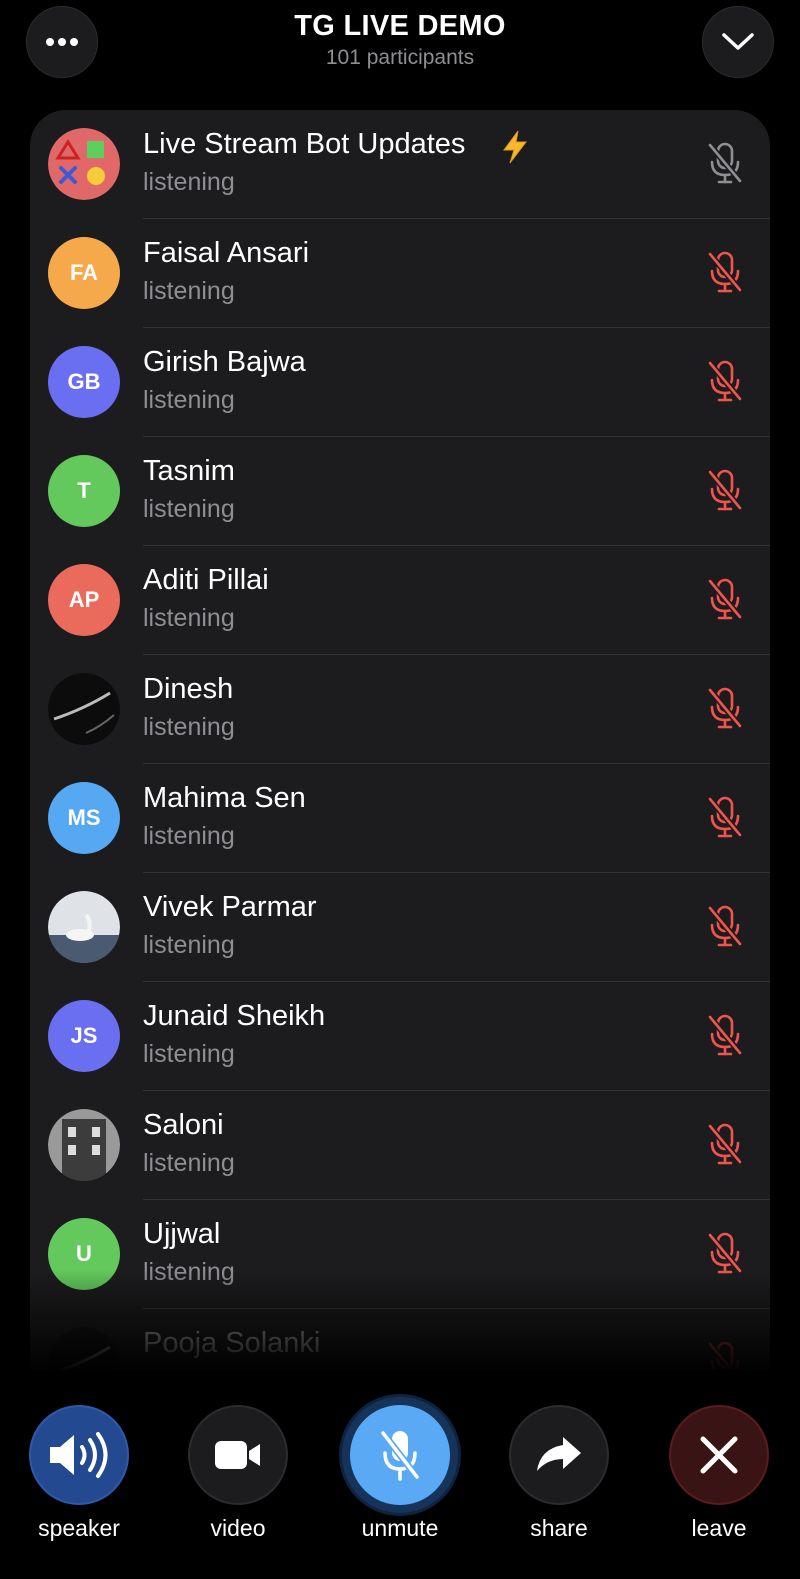  Describe the element at coordinates (189, 471) in the screenshot. I see `participant-name: Tasnim` at that location.